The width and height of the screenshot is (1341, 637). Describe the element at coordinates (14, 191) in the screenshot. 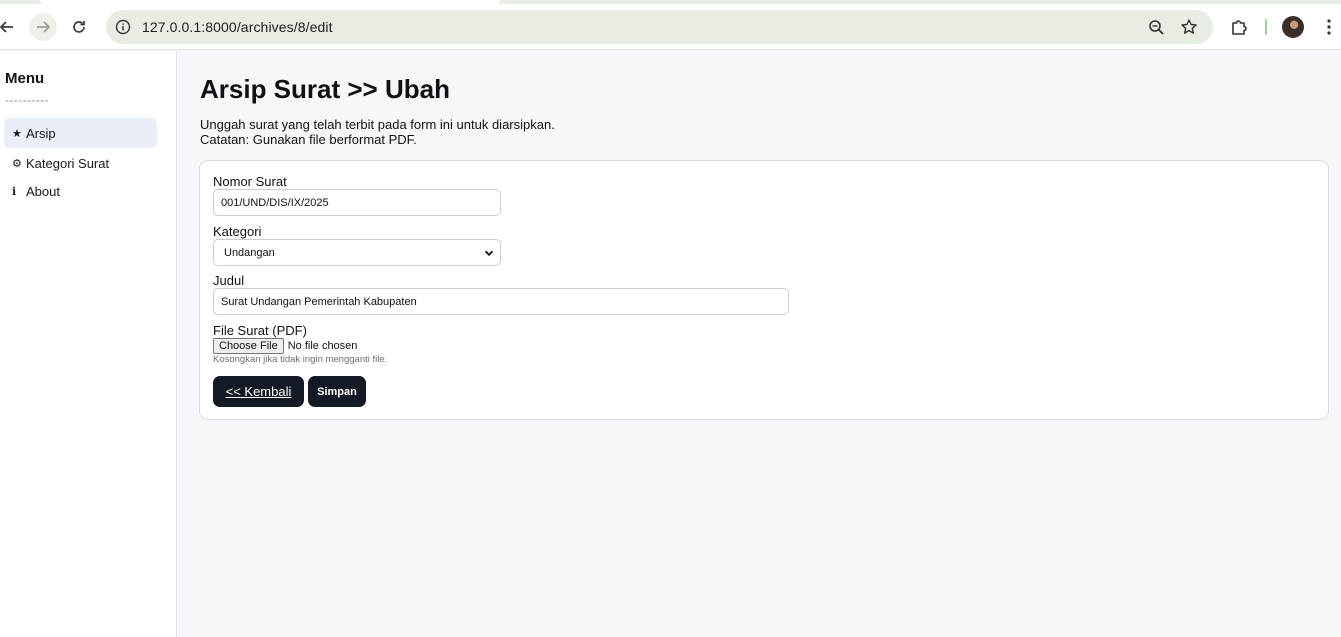

I see `info-icon: ℹ` at that location.